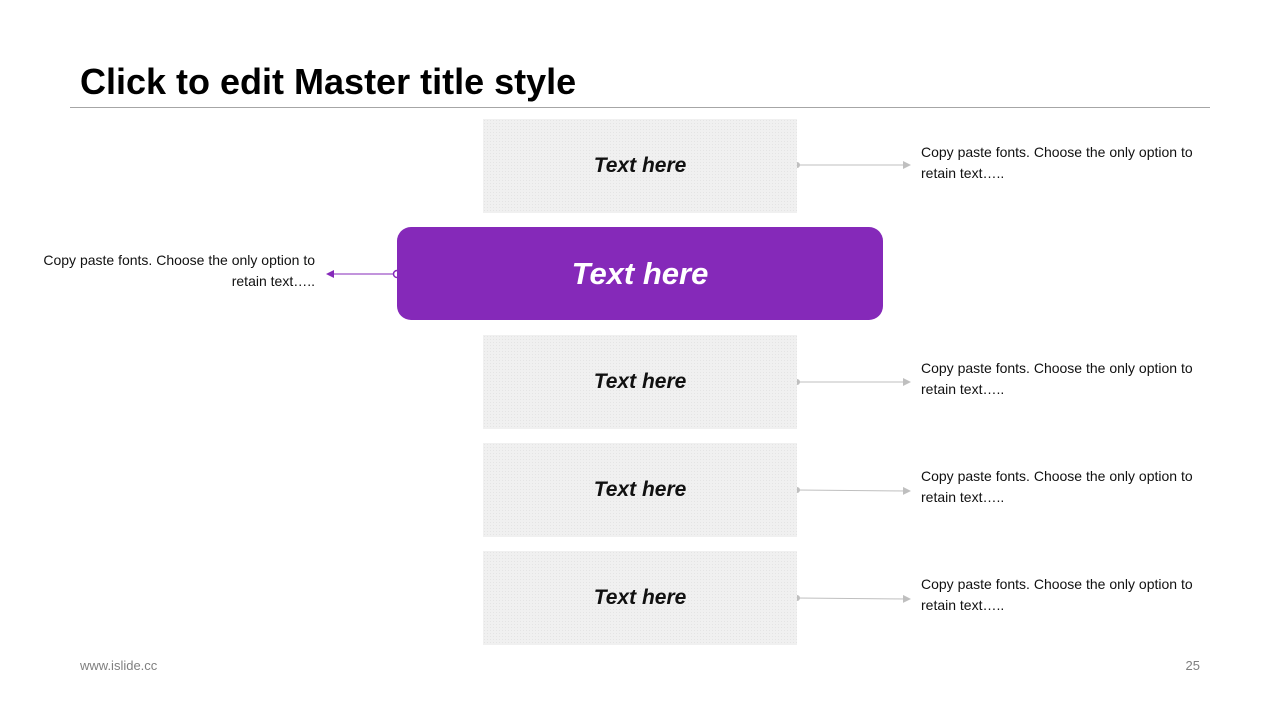  What do you see at coordinates (1192, 665) in the screenshot?
I see `page-number: 25` at bounding box center [1192, 665].